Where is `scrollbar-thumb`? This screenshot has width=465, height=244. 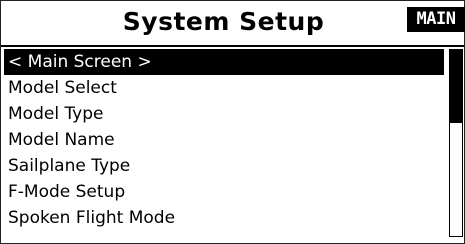 scrollbar-thumb is located at coordinates (456, 86).